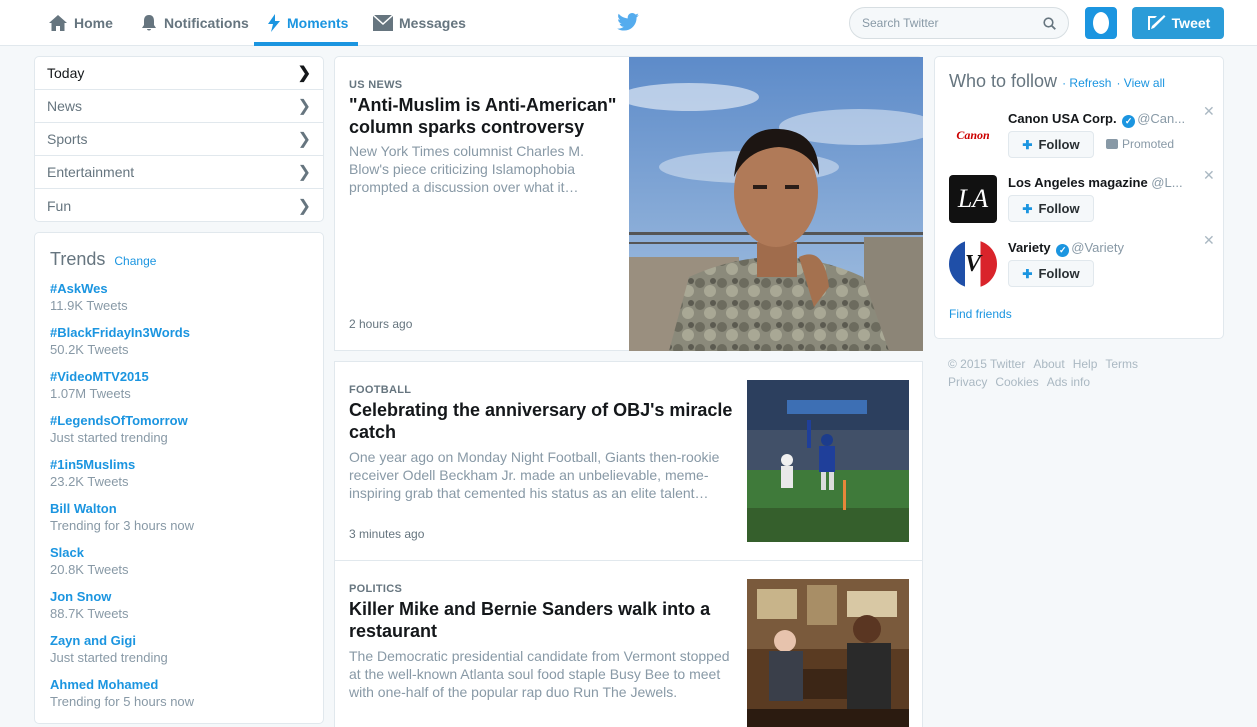 The height and width of the screenshot is (727, 1257). Describe the element at coordinates (318, 23) in the screenshot. I see `nav-moments-label: Moments` at that location.